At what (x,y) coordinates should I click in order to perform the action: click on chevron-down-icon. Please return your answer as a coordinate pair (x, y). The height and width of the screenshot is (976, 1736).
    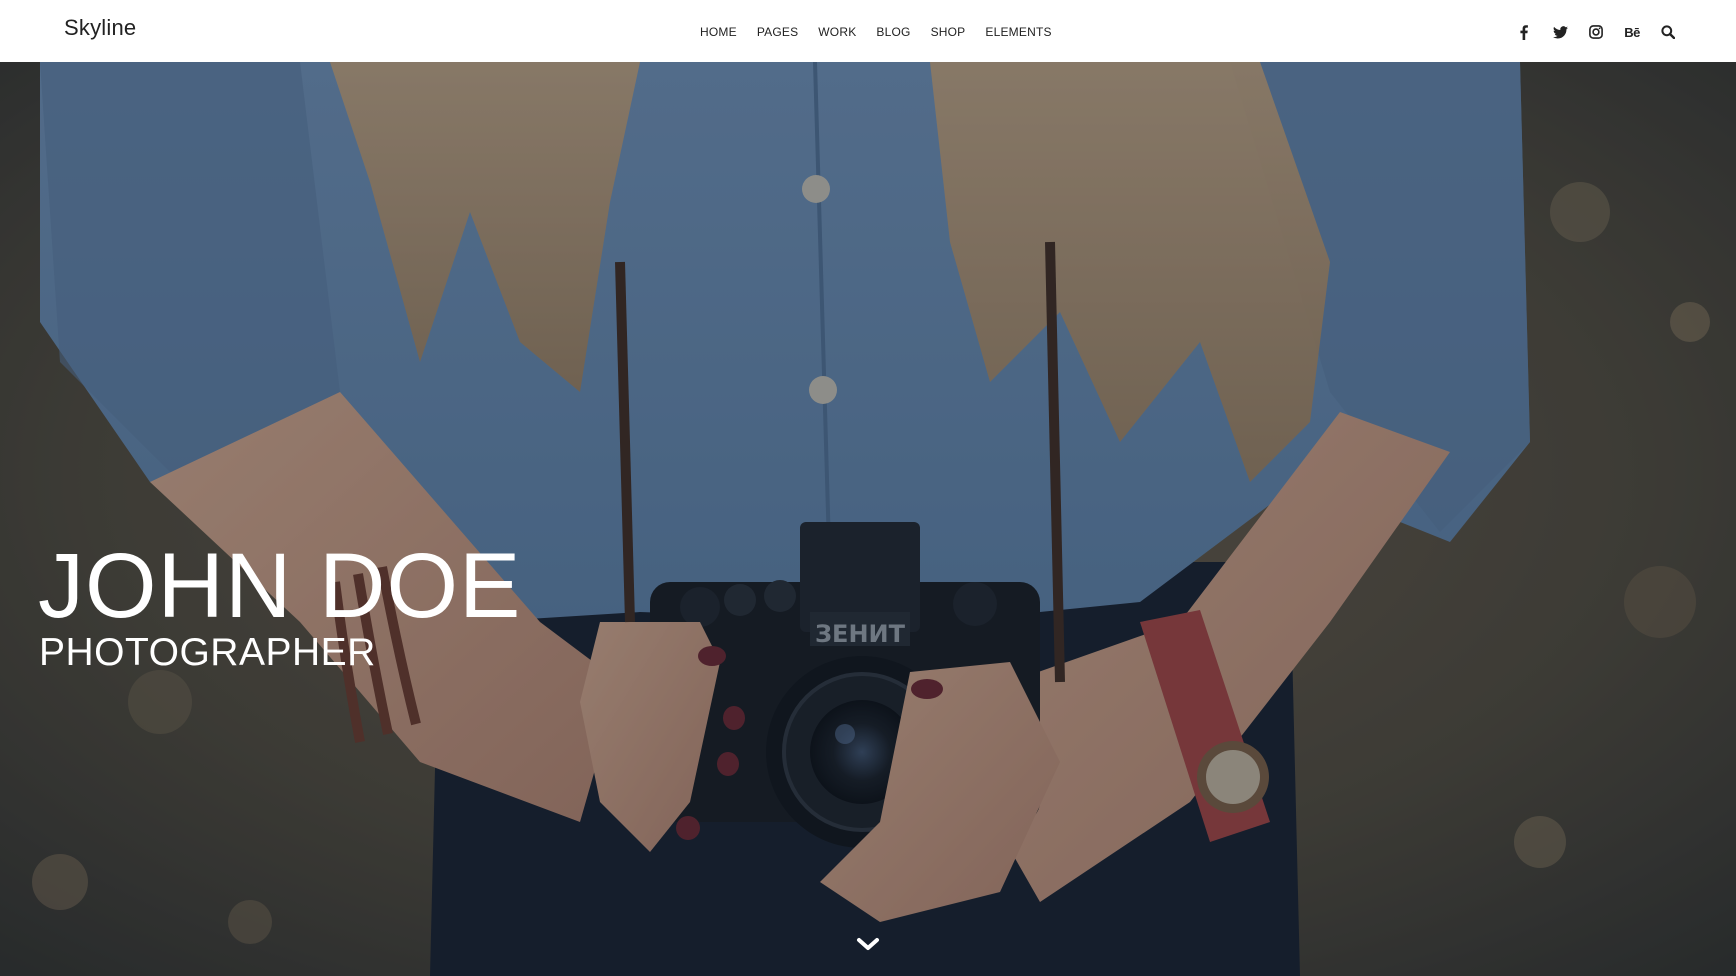
    Looking at the image, I should click on (868, 944).